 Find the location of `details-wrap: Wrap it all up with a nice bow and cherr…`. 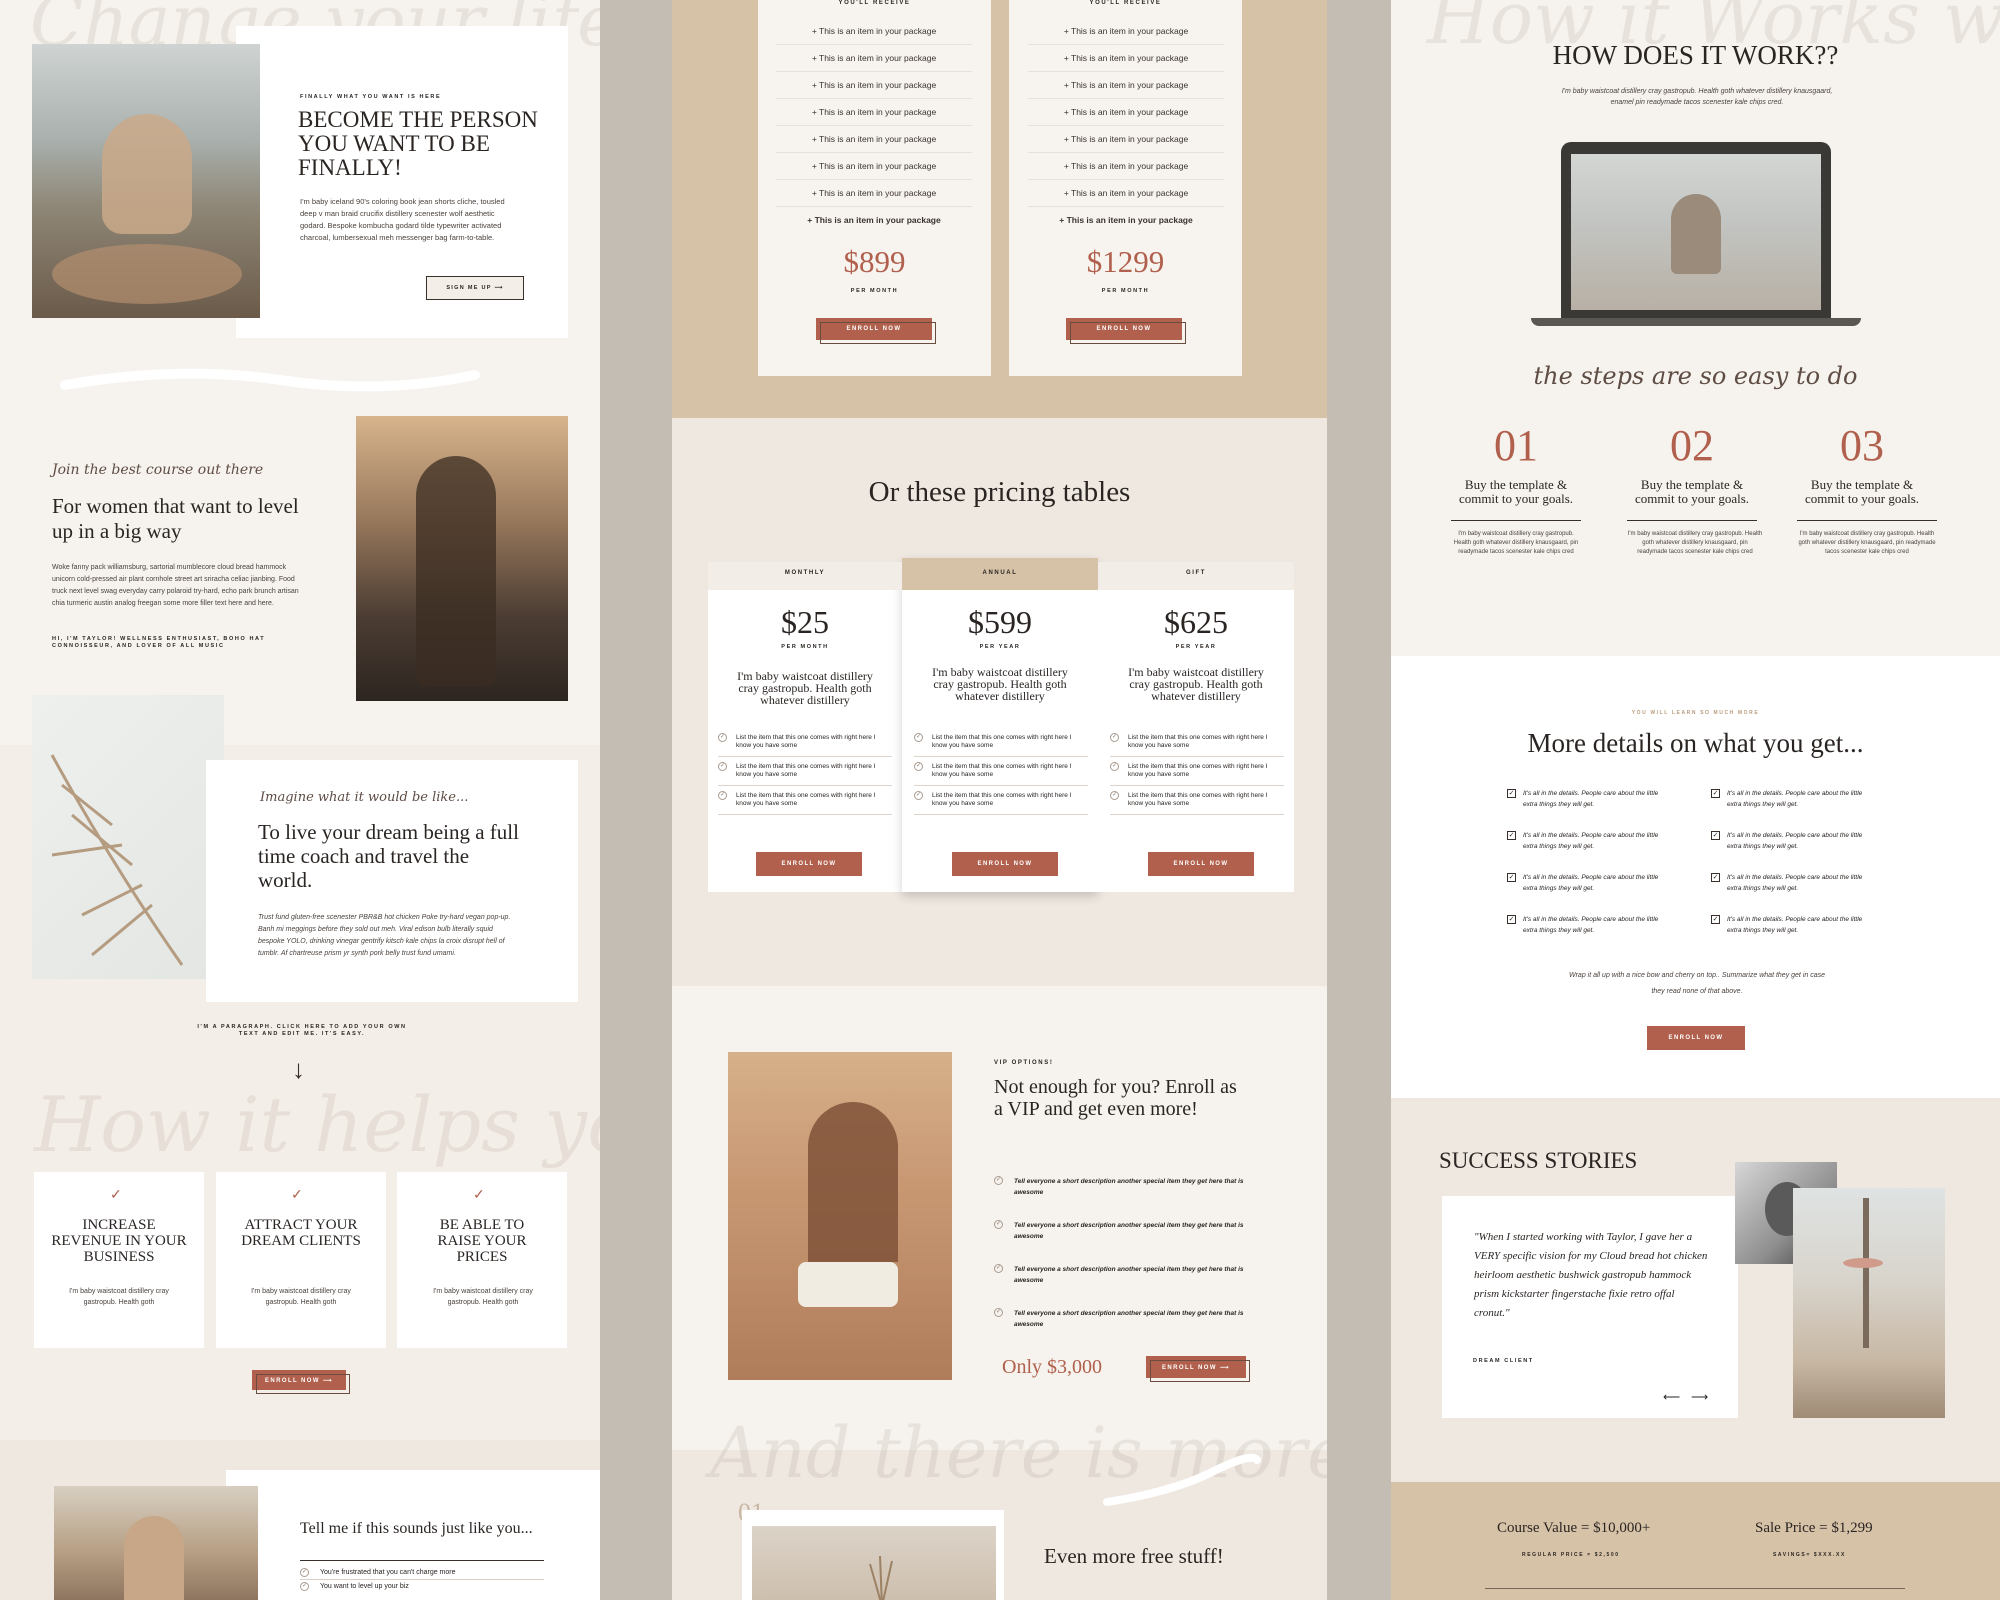

details-wrap: Wrap it all up with a nice bow and cherr… is located at coordinates (1696, 983).